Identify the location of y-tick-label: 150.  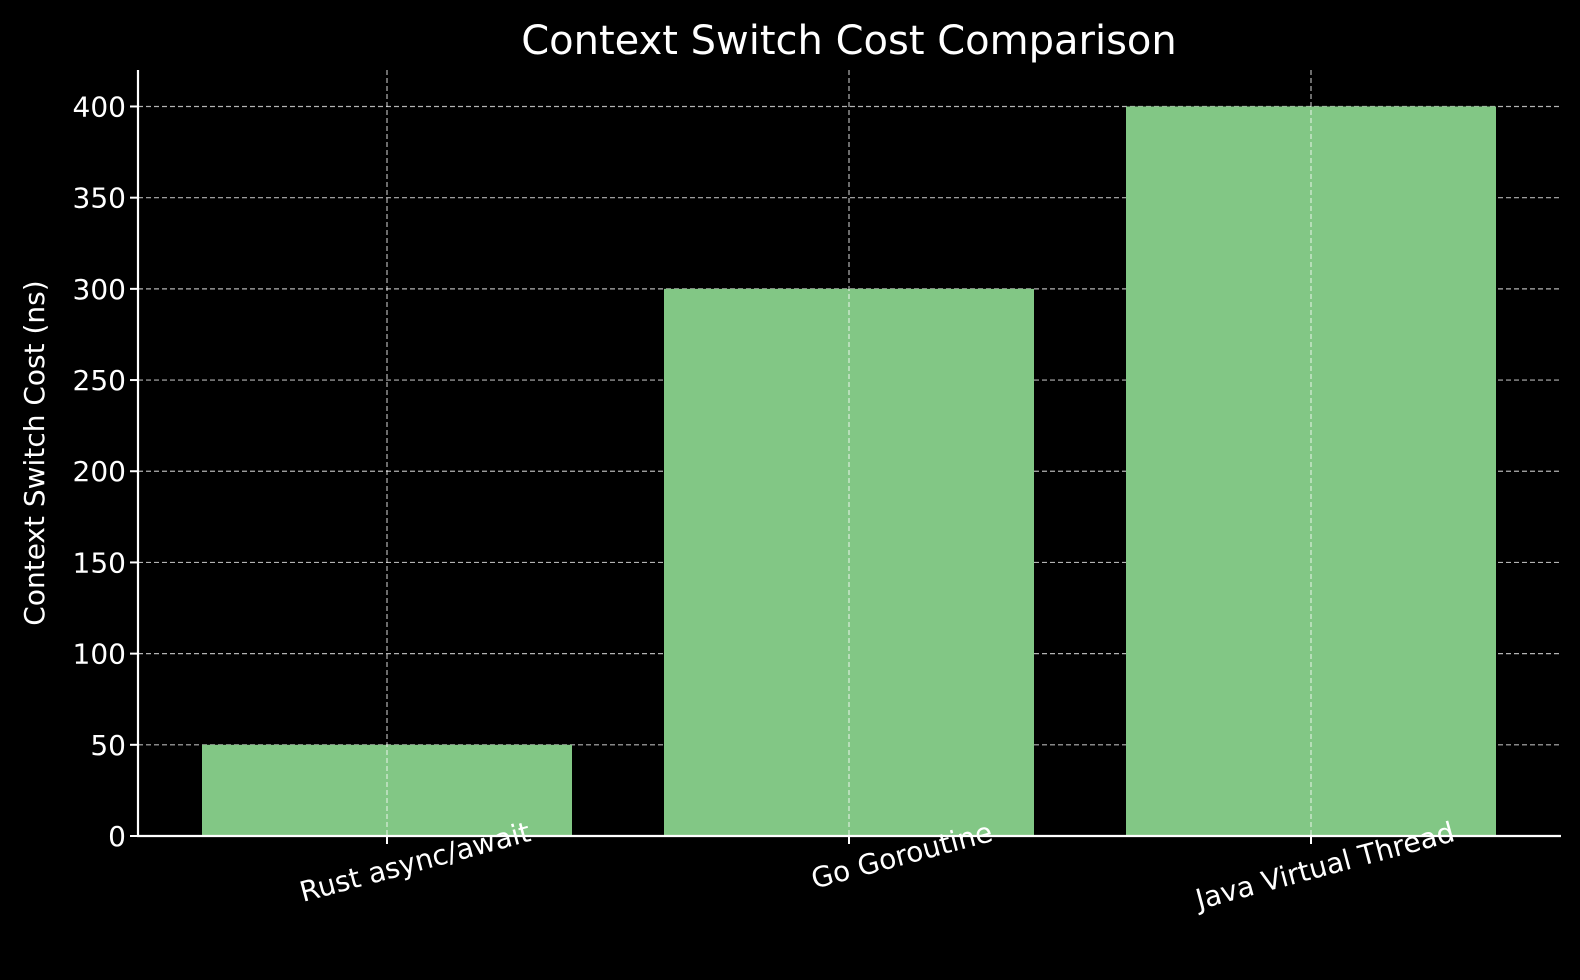
(99, 562).